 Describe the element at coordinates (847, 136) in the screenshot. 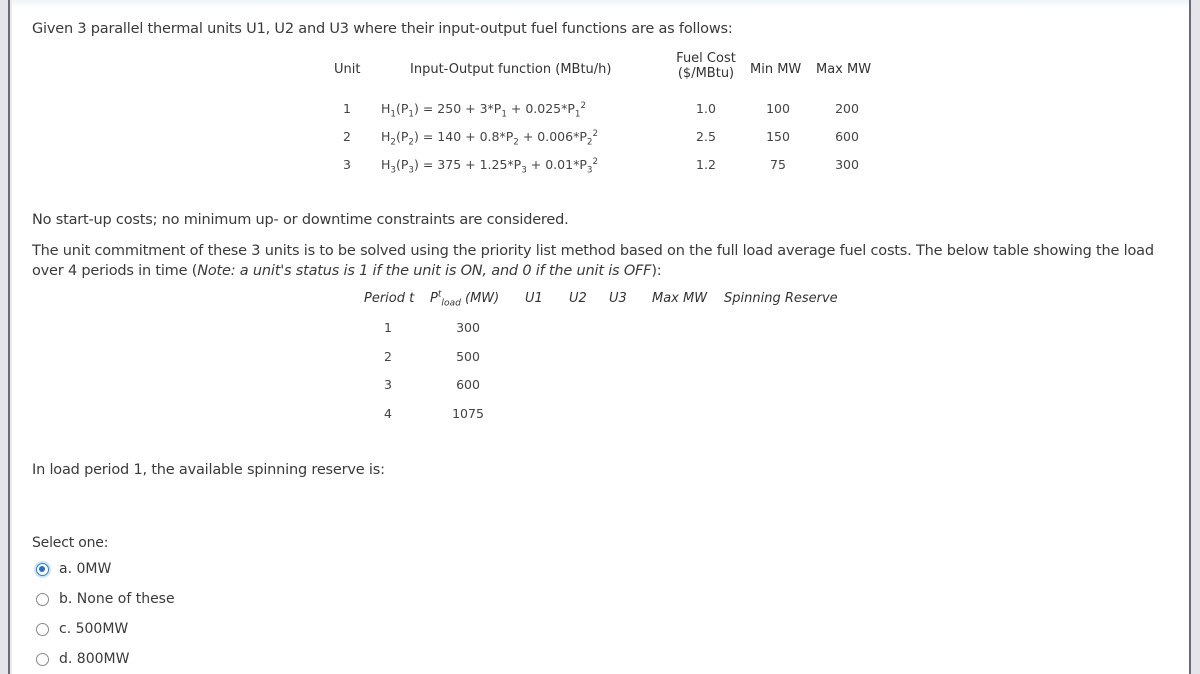

I see `max-mw: 600` at that location.